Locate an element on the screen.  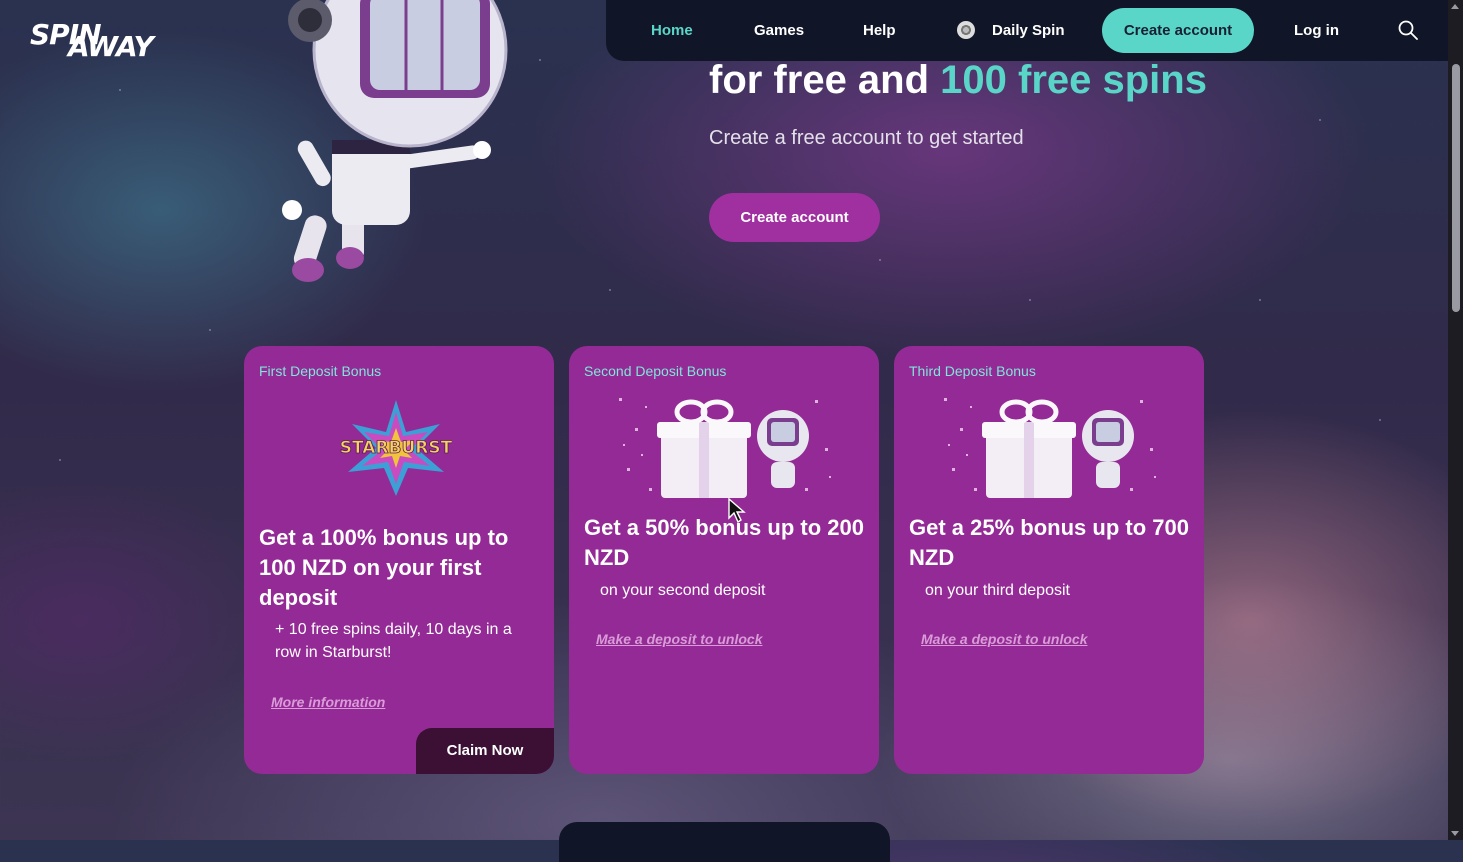
hero-create-account-button: Create account is located at coordinates (794, 217).